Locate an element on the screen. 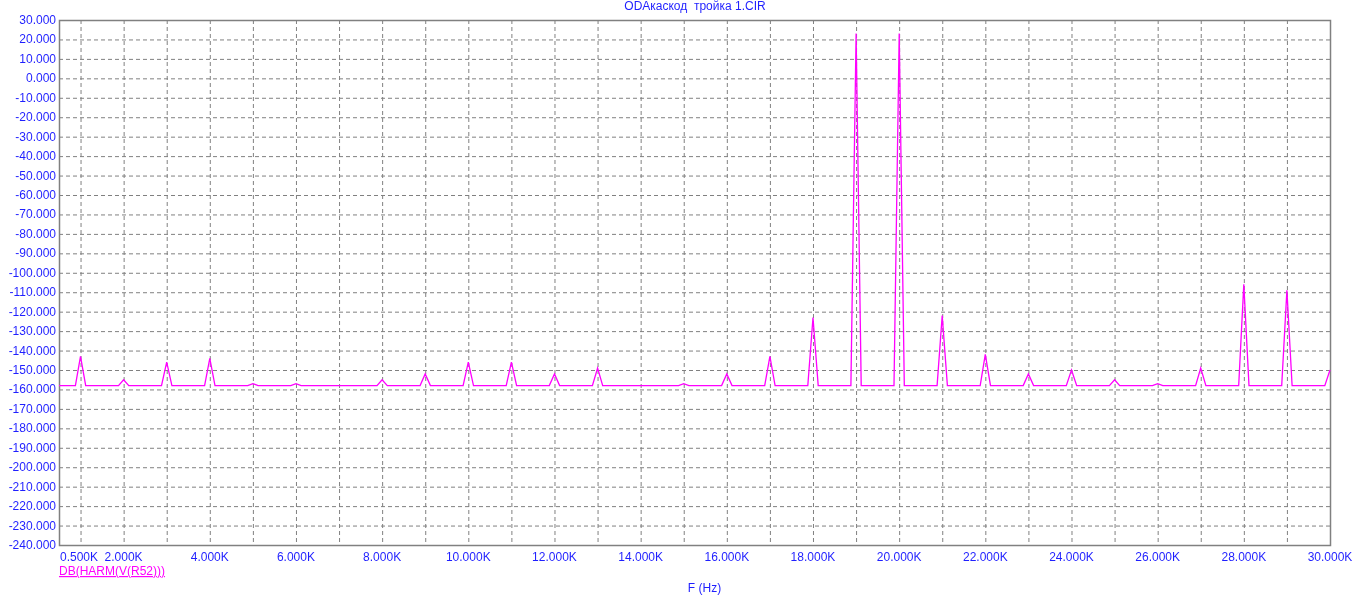 This screenshot has height=604, width=1362. x-tick-label: 12.000K is located at coordinates (554, 557).